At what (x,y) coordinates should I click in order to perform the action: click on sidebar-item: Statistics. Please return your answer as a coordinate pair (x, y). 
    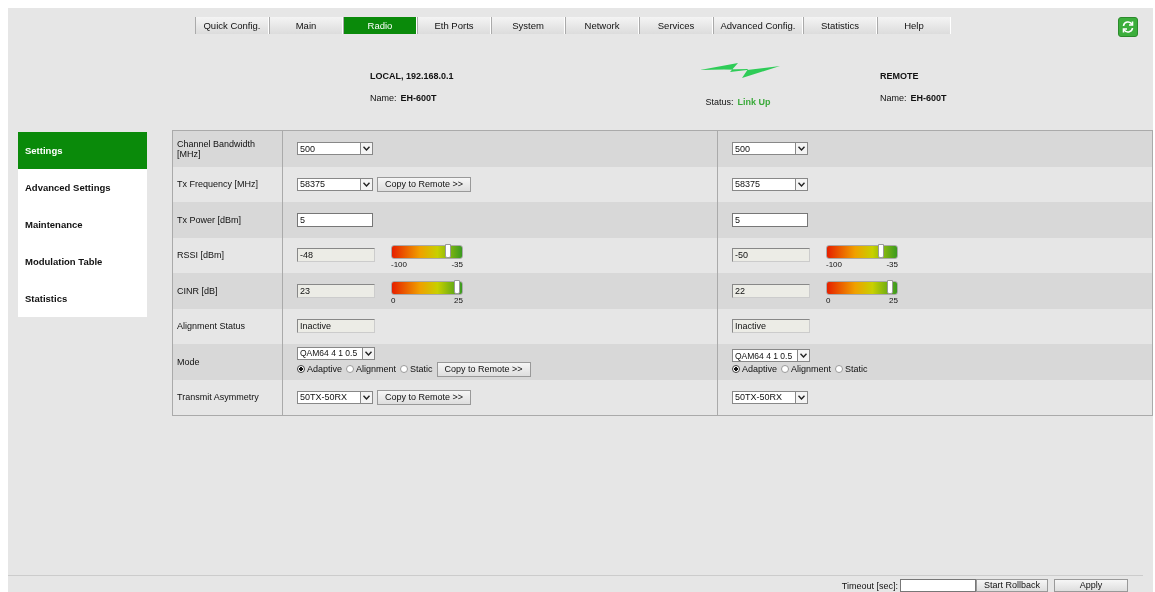
    Looking at the image, I should click on (82, 298).